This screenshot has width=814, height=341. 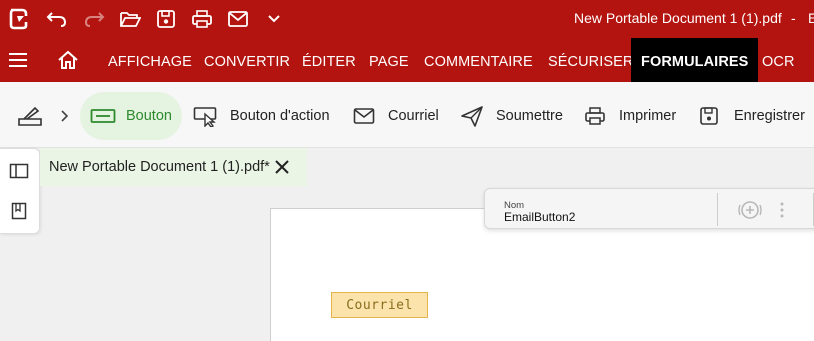 What do you see at coordinates (529, 116) in the screenshot?
I see `soumettre-label: Soumettre` at bounding box center [529, 116].